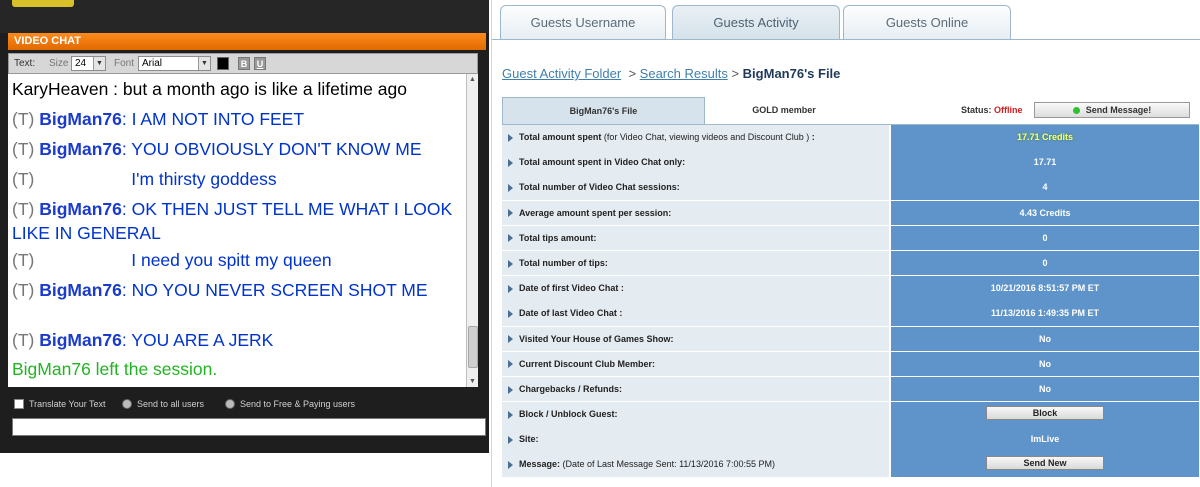 This screenshot has width=1200, height=487. Describe the element at coordinates (1045, 212) in the screenshot. I see `stats-value: 4.43 Credits` at that location.